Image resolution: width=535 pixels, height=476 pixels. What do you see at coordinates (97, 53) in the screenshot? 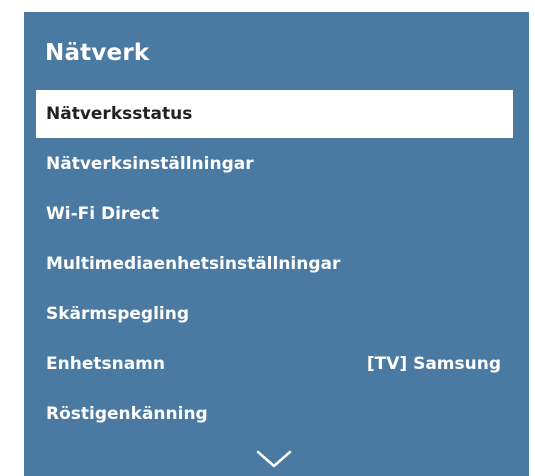
I see `panel-title: Nätverk` at bounding box center [97, 53].